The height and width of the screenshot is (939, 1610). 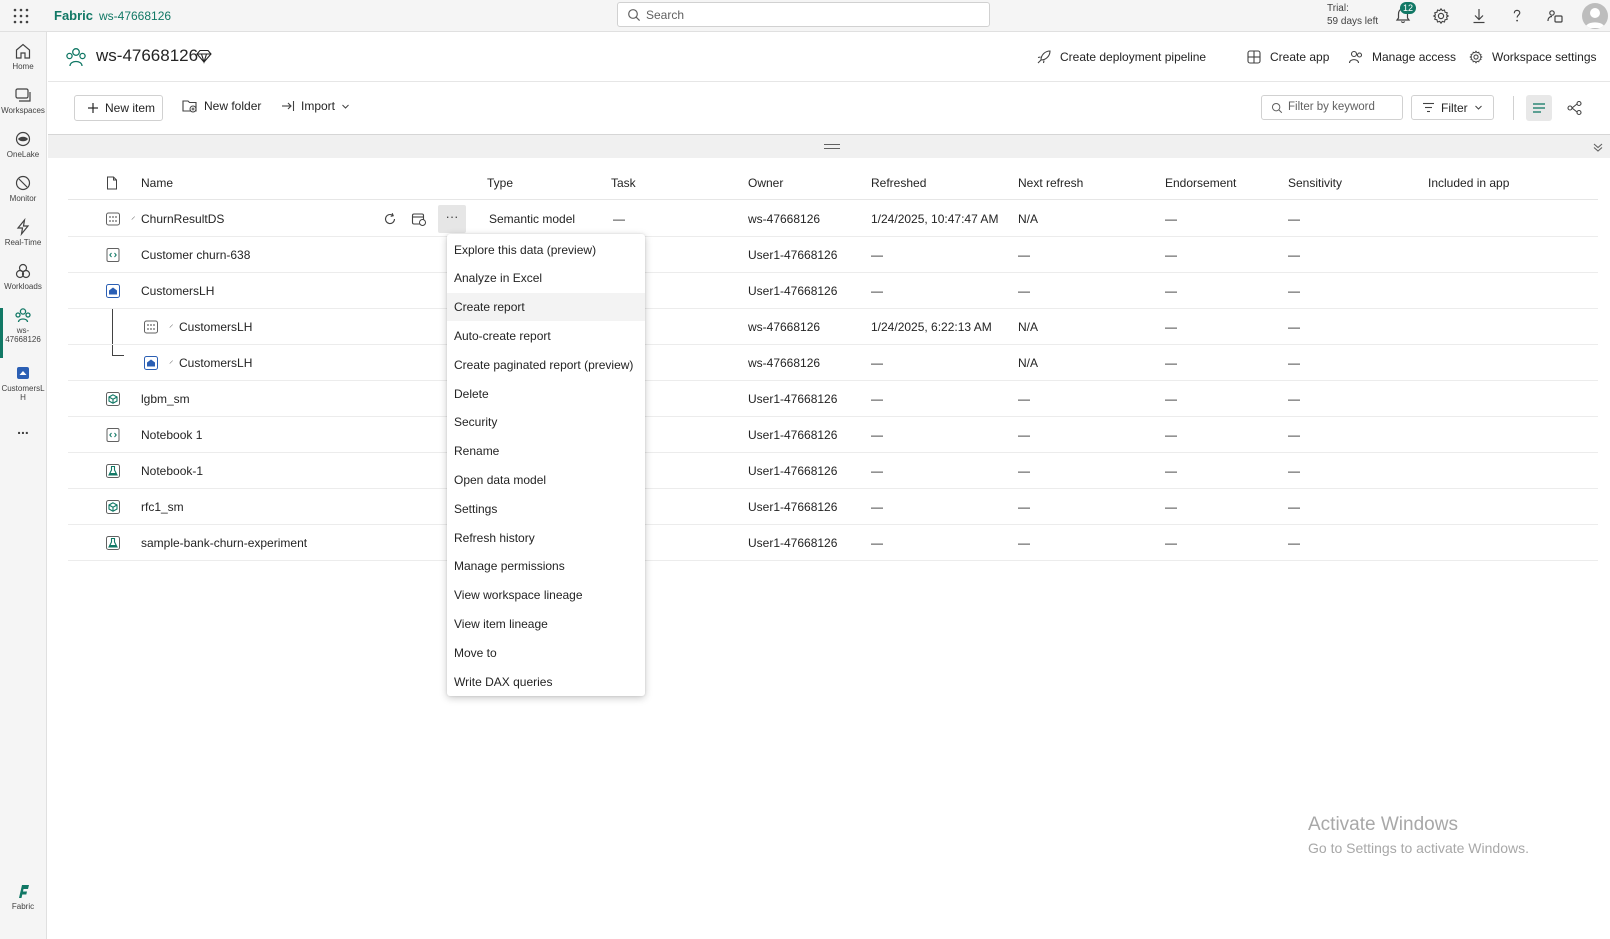 I want to click on download-icon, so click(x=1479, y=16).